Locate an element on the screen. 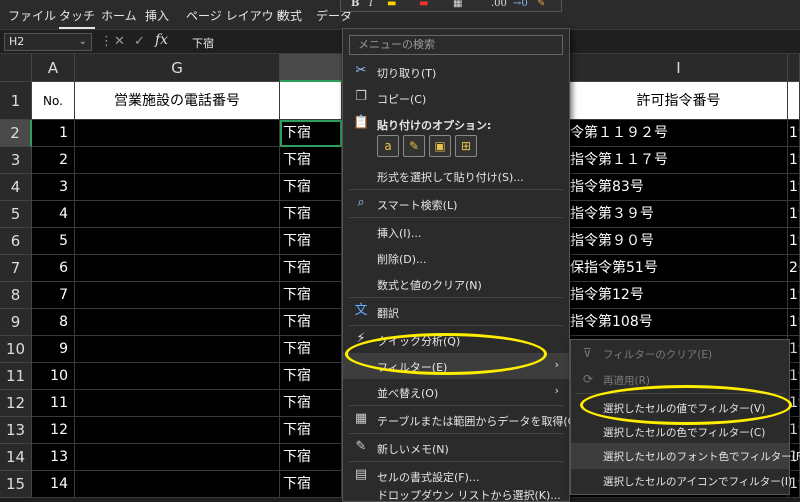 This screenshot has width=800, height=502. italic-button: I is located at coordinates (371, 4).